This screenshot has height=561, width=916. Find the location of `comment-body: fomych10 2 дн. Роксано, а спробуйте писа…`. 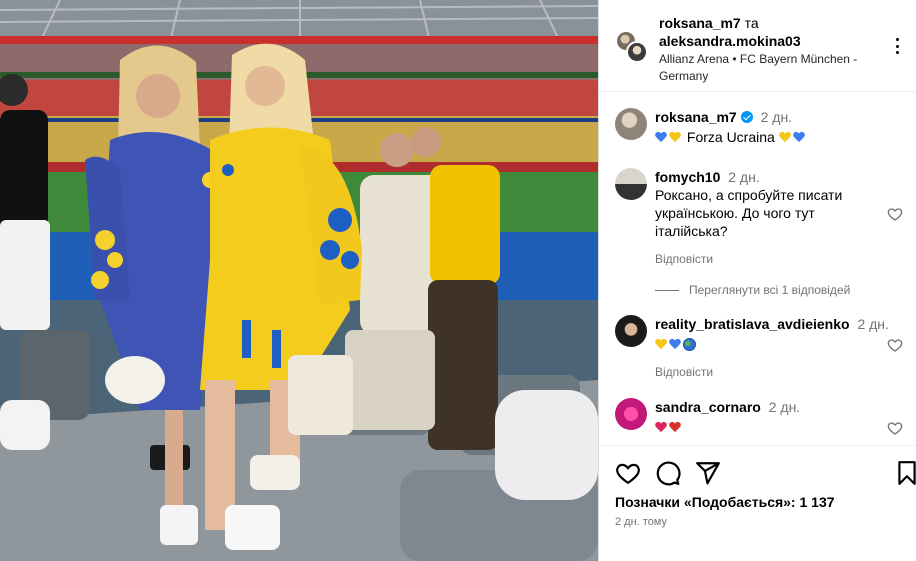

comment-body: fomych10 2 дн. Роксано, а спробуйте писа… is located at coordinates (772, 218).